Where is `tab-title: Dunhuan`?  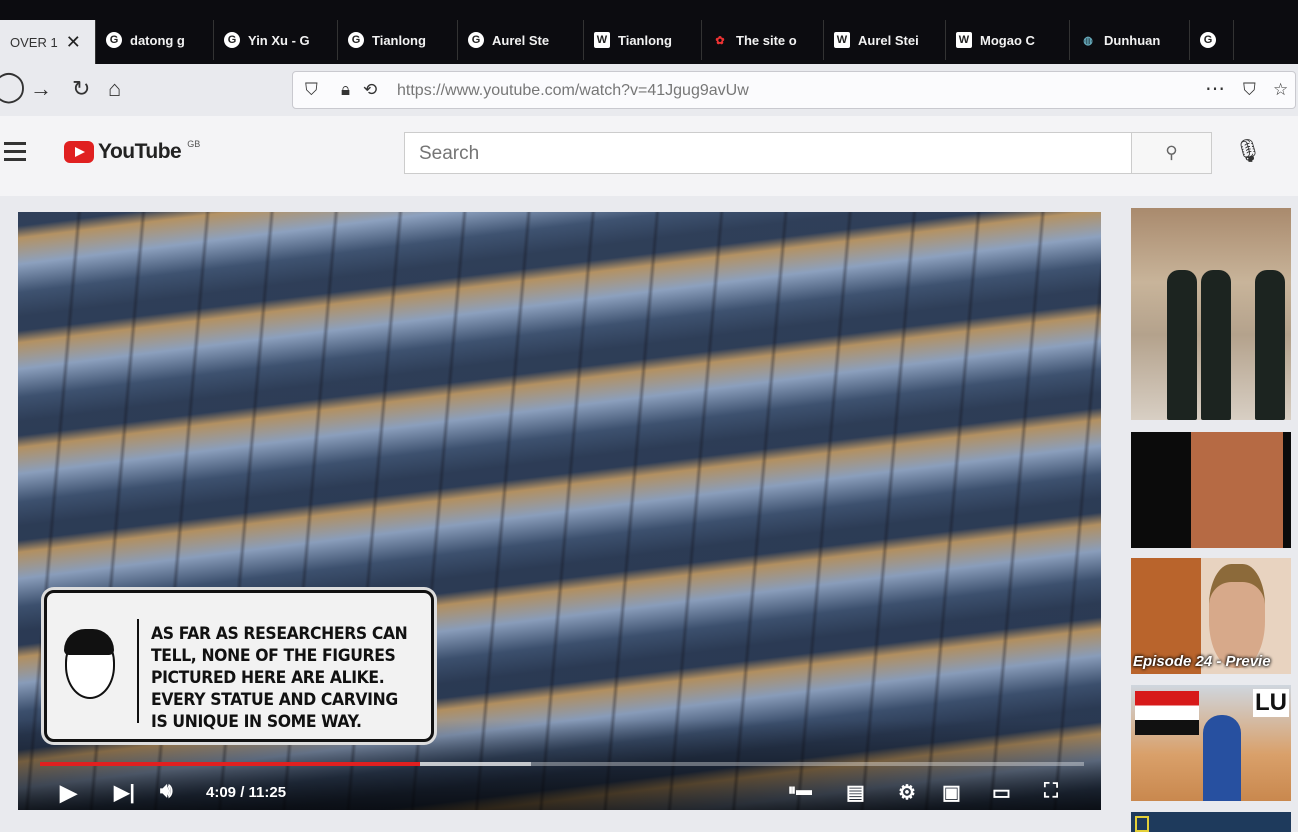
tab-title: Dunhuan is located at coordinates (1132, 40).